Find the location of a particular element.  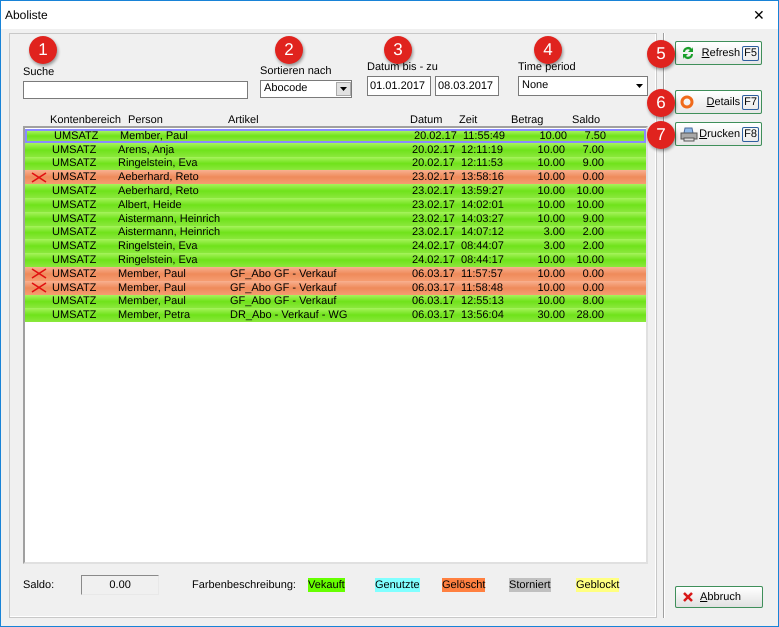

sort-dropdown: Abocode is located at coordinates (306, 89).